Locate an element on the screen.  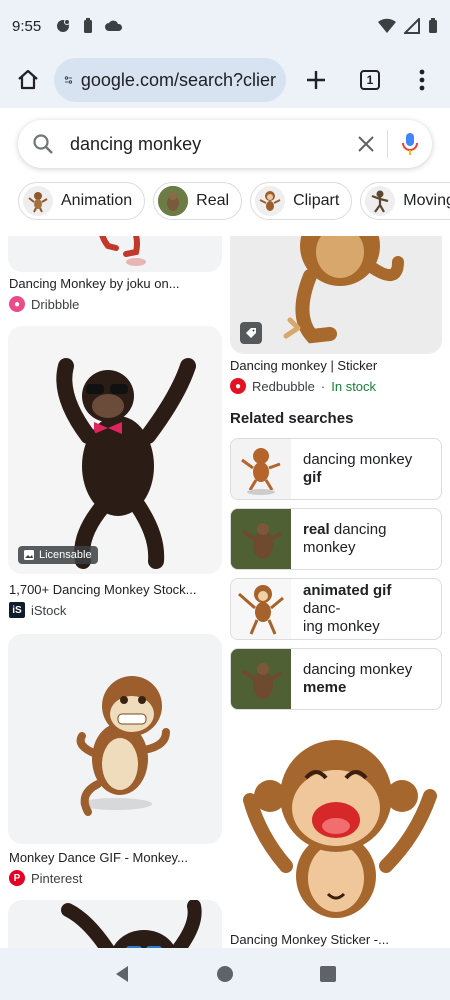
chip-moving: Moving is located at coordinates (405, 201).